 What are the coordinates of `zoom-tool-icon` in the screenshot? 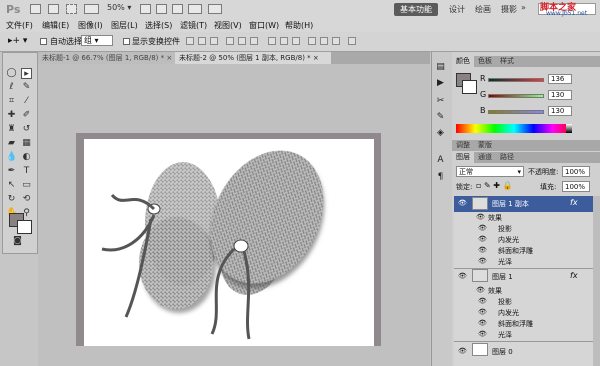 It's located at (161, 9).